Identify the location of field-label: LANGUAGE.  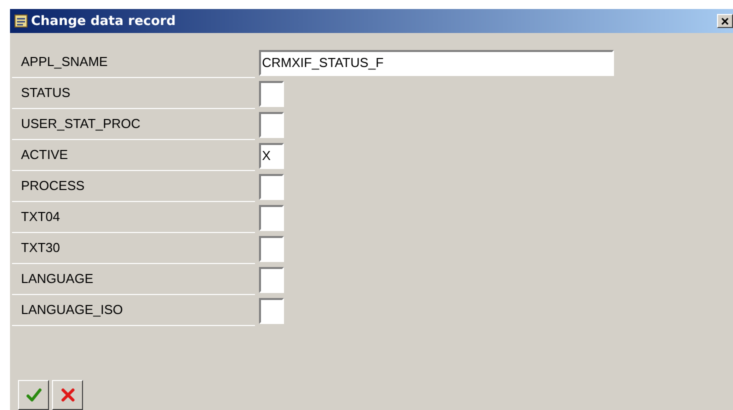
(133, 279).